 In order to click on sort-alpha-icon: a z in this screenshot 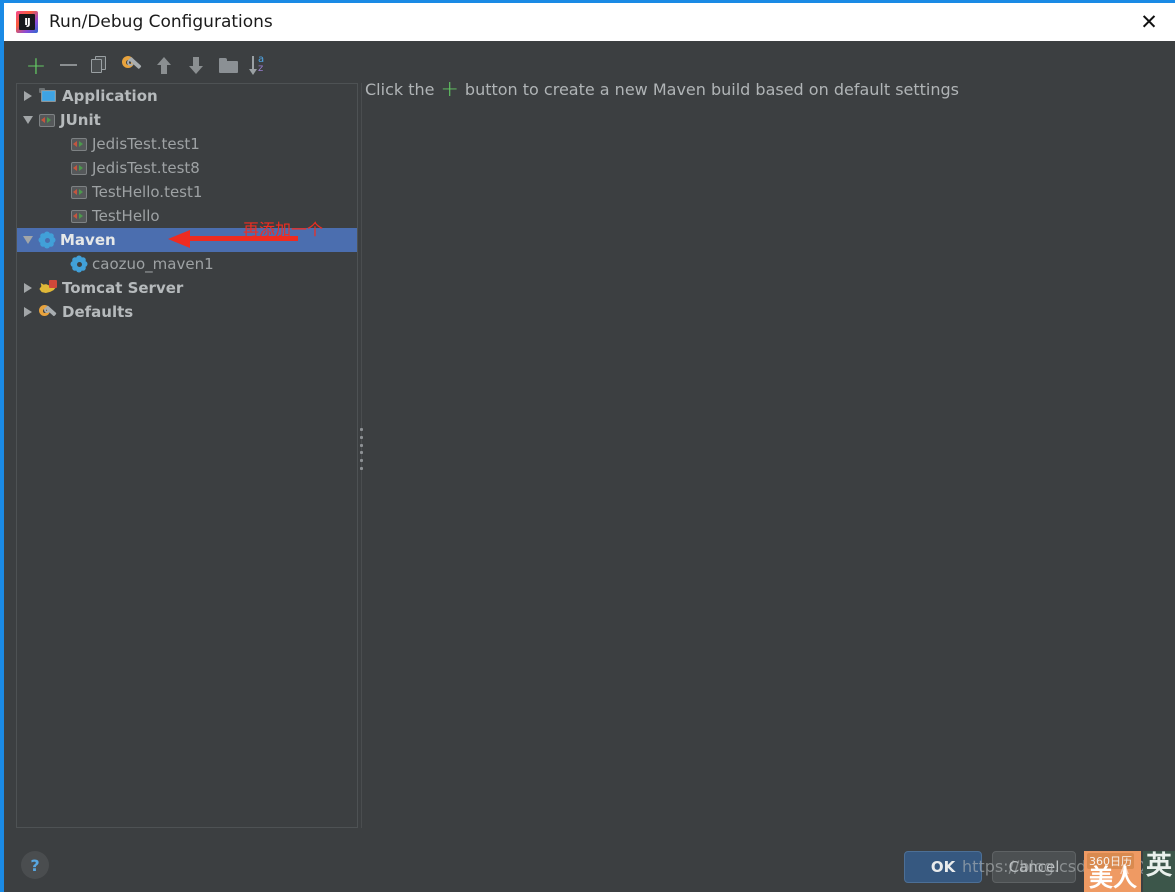, I will do `click(260, 64)`.